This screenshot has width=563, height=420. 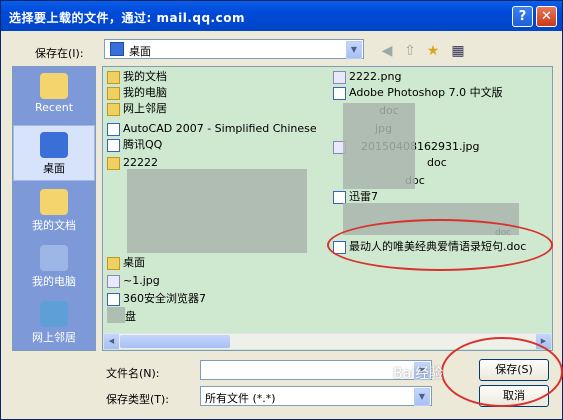 I want to click on list-item: 腾讯QQ, so click(x=134, y=145).